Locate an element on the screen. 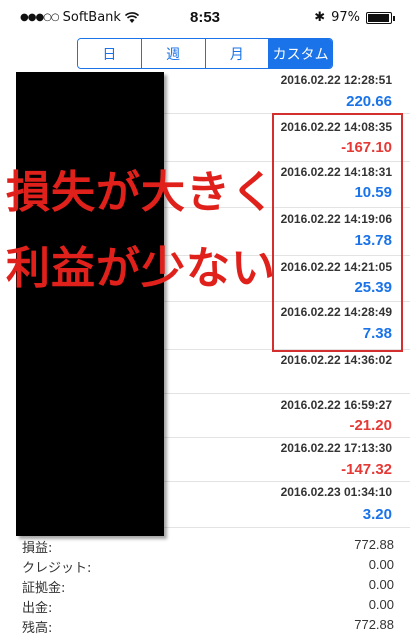 Image resolution: width=410 pixels, height=640 pixels. summary-row-withdrawal: 出金: 0.00 is located at coordinates (208, 607).